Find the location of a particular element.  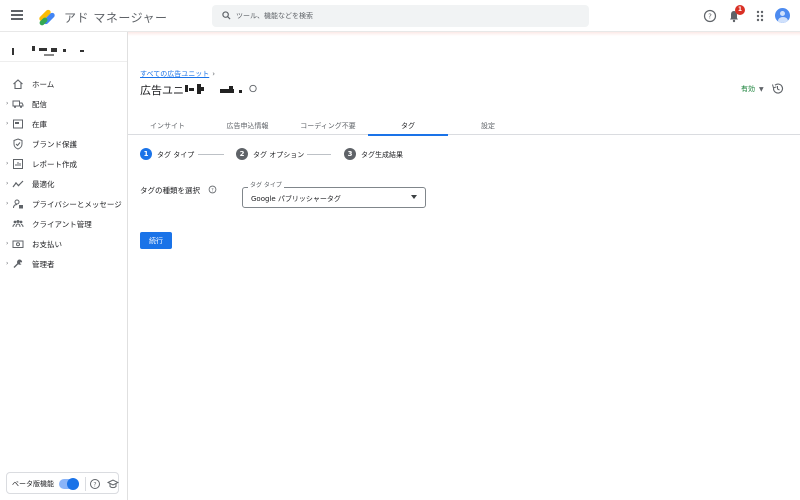

breadcrumb-all-ad-units: すべての広告ユニット is located at coordinates (174, 74).